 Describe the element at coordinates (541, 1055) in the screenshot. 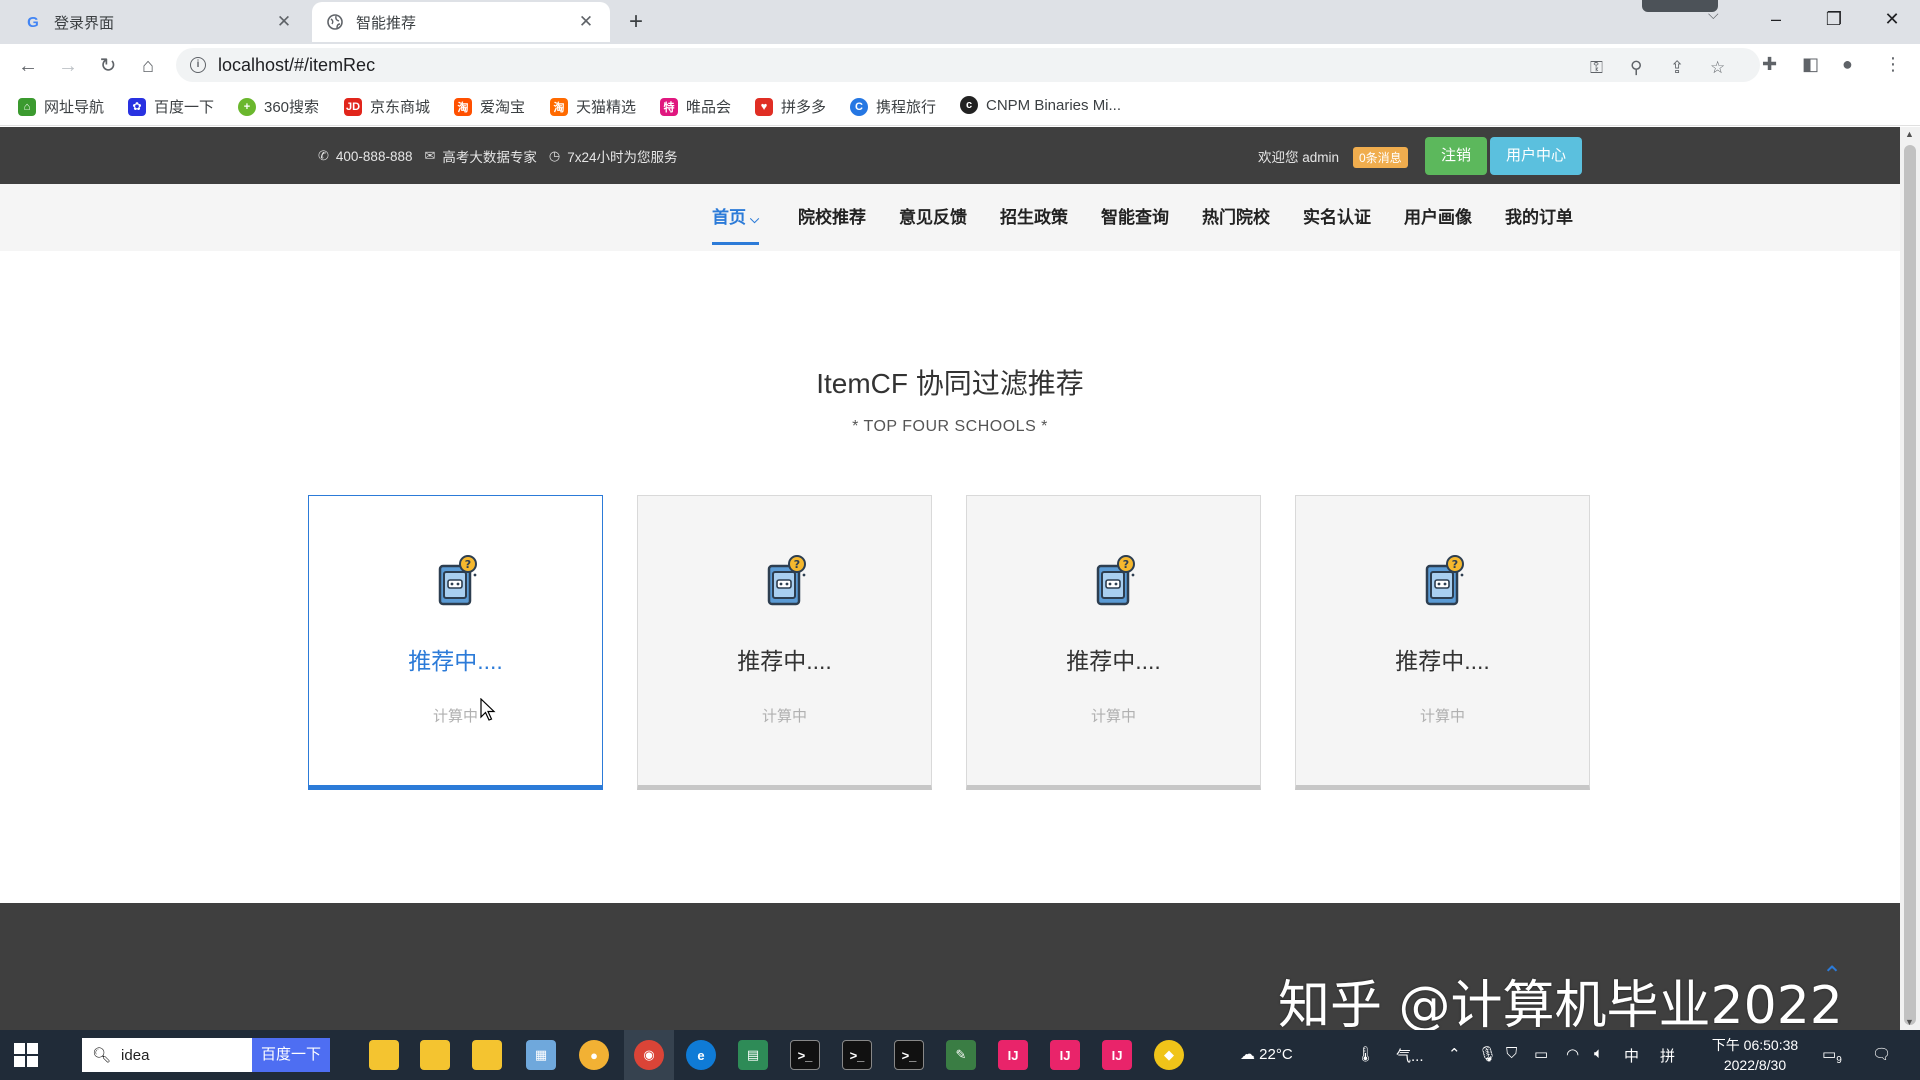

I see `image-app-icon: ▦` at that location.